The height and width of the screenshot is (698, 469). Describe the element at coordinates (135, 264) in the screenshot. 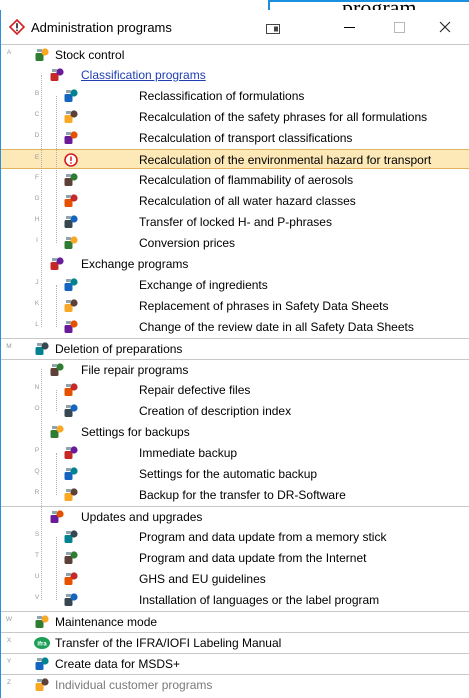

I see `tree-row-label: Exchange programs` at that location.